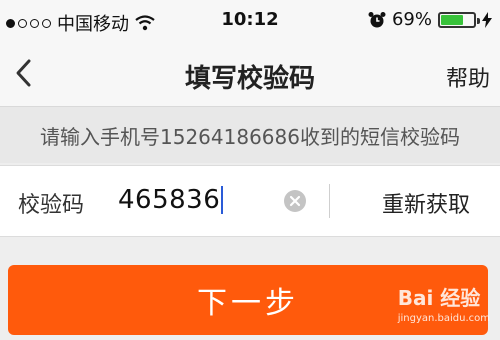  Describe the element at coordinates (439, 298) in the screenshot. I see `watermark-logo: Bai 经验` at that location.